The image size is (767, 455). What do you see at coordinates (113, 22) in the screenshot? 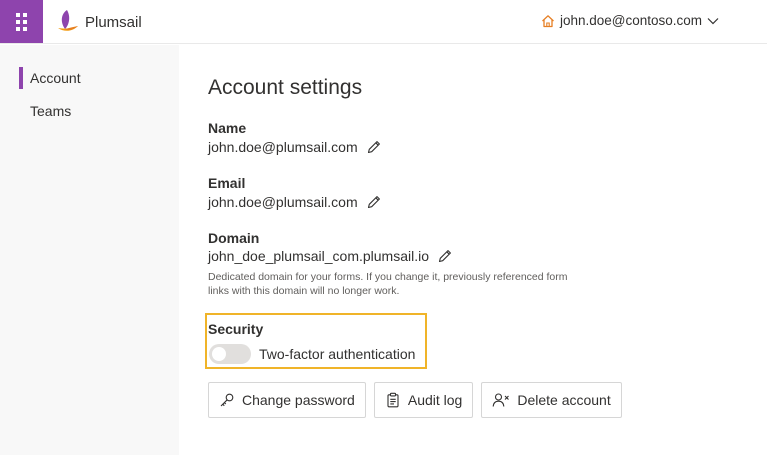
I see `brand-name: Plumsail` at bounding box center [113, 22].